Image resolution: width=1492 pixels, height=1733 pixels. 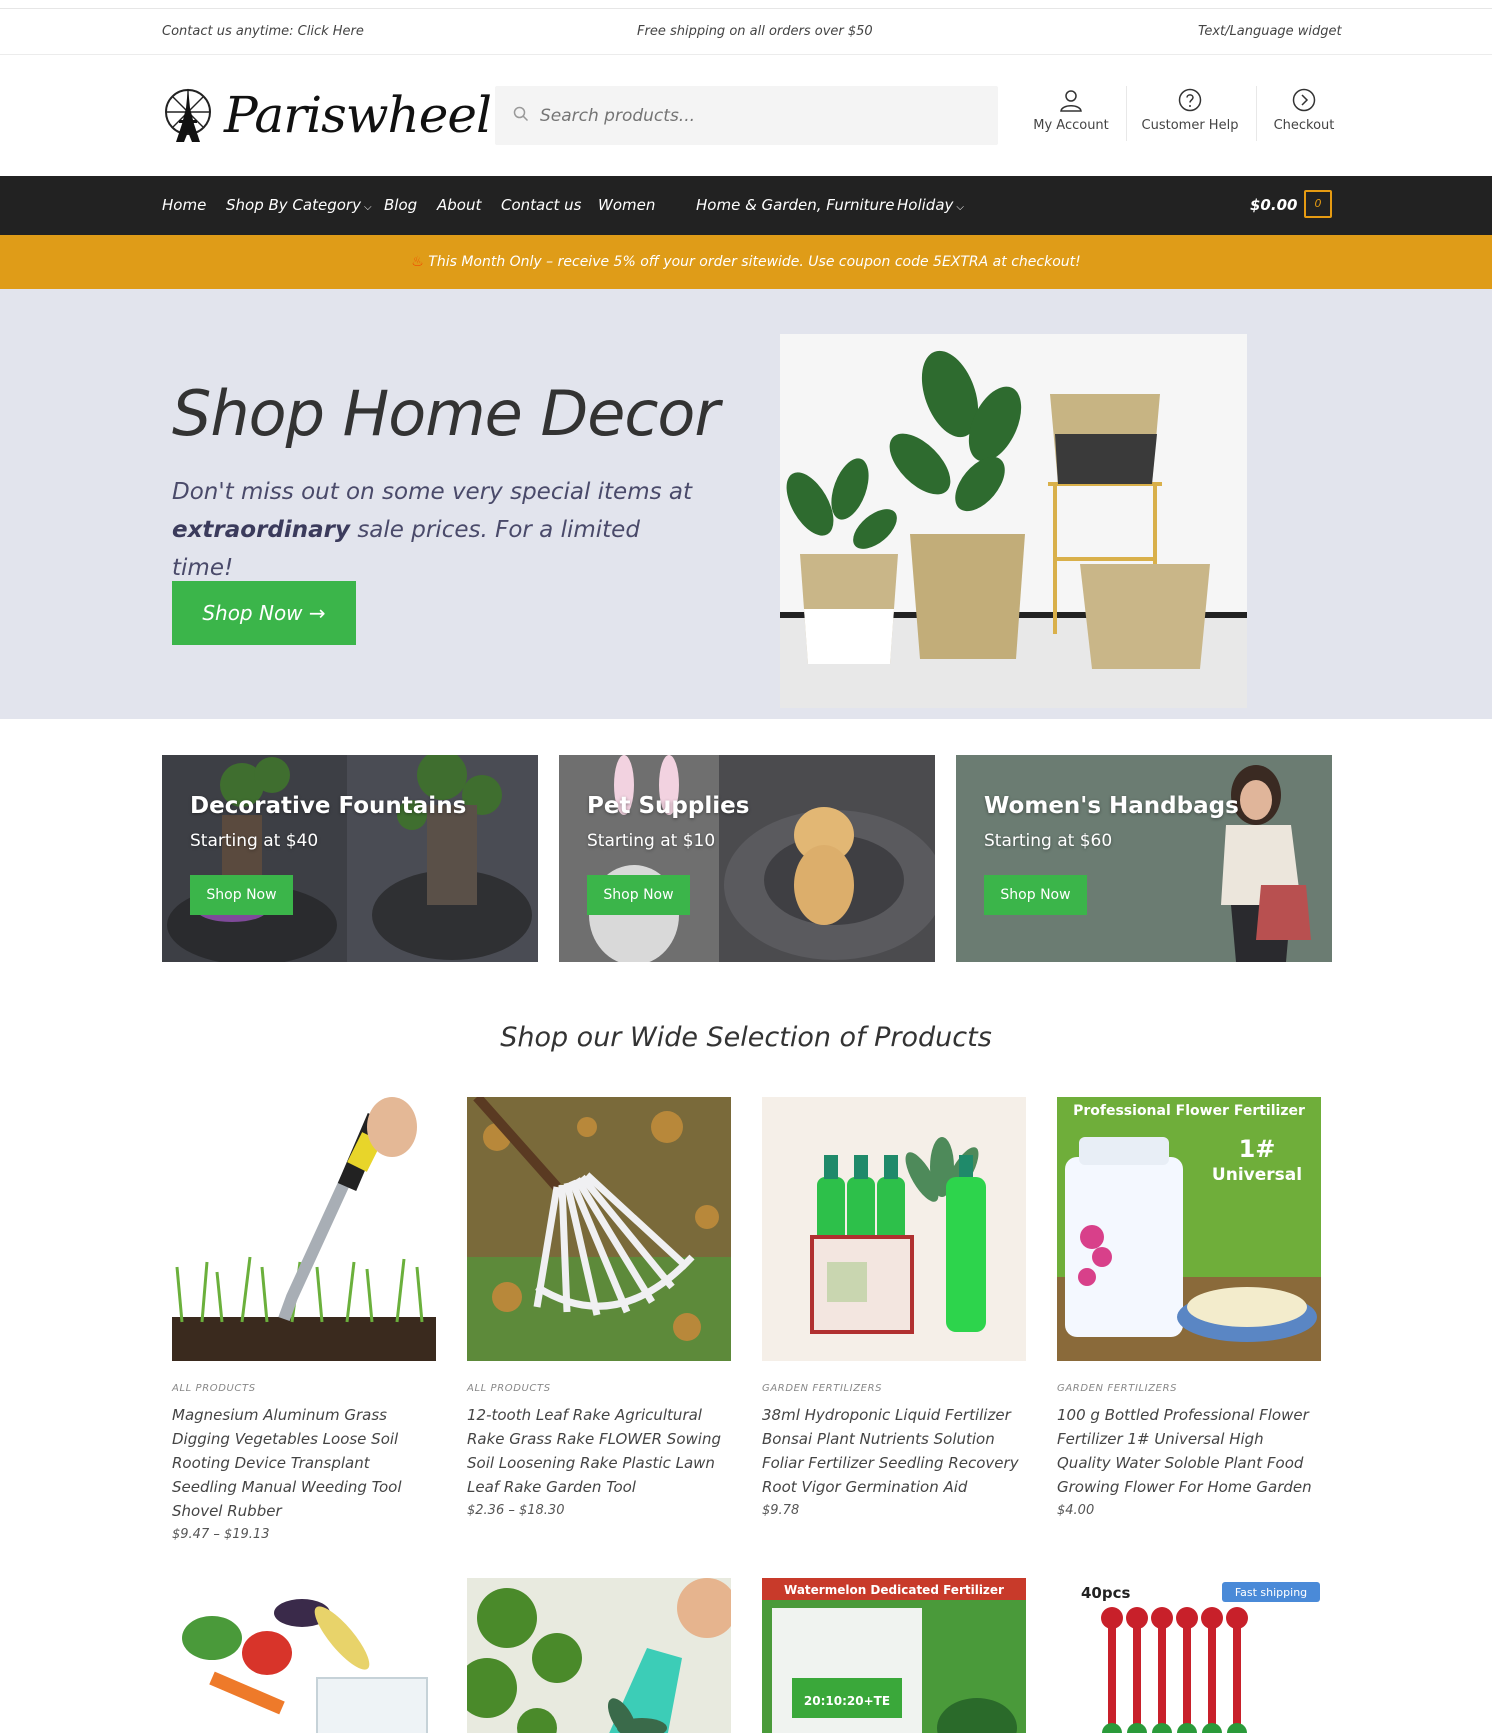 What do you see at coordinates (925, 205) in the screenshot?
I see `nav-item-label: Holiday` at bounding box center [925, 205].